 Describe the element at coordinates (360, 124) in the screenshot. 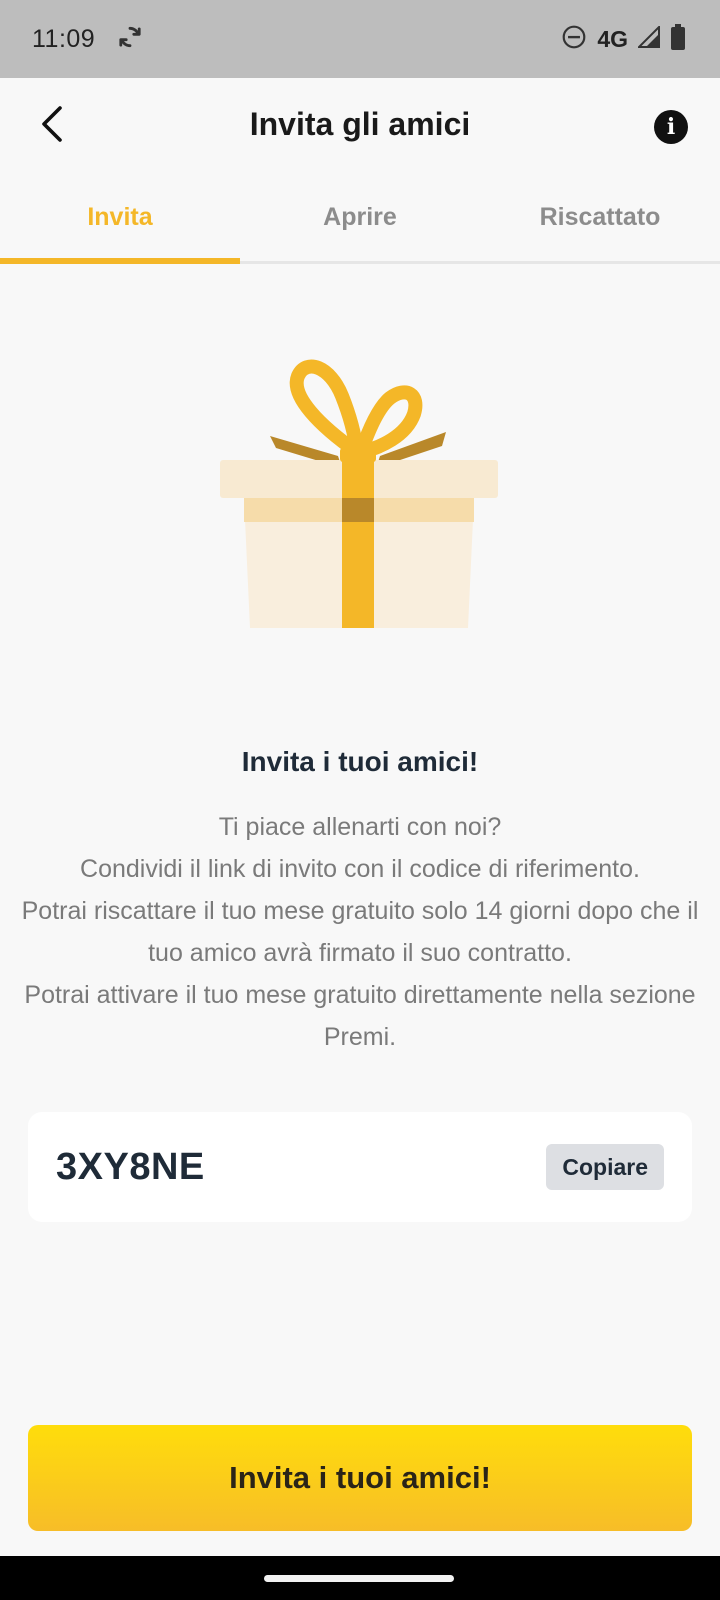

I see `page-title: Invita gli amici` at that location.